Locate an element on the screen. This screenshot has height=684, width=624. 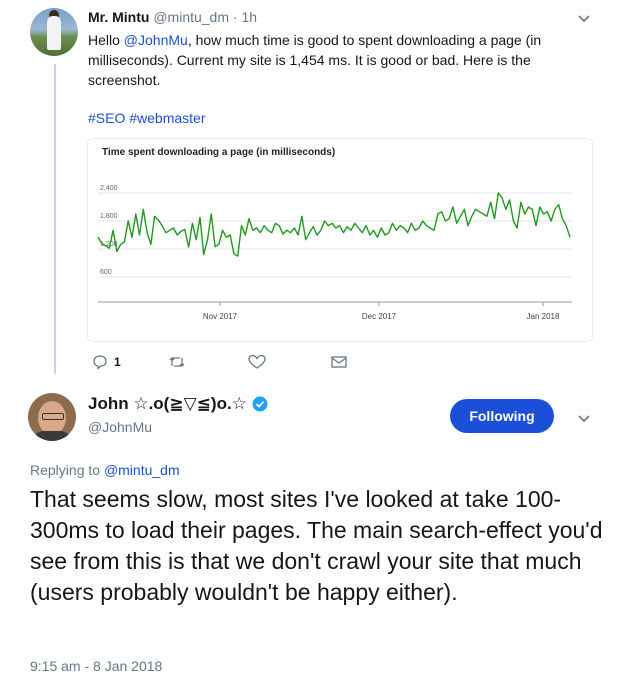
tweet-text-before: Hello is located at coordinates (106, 40).